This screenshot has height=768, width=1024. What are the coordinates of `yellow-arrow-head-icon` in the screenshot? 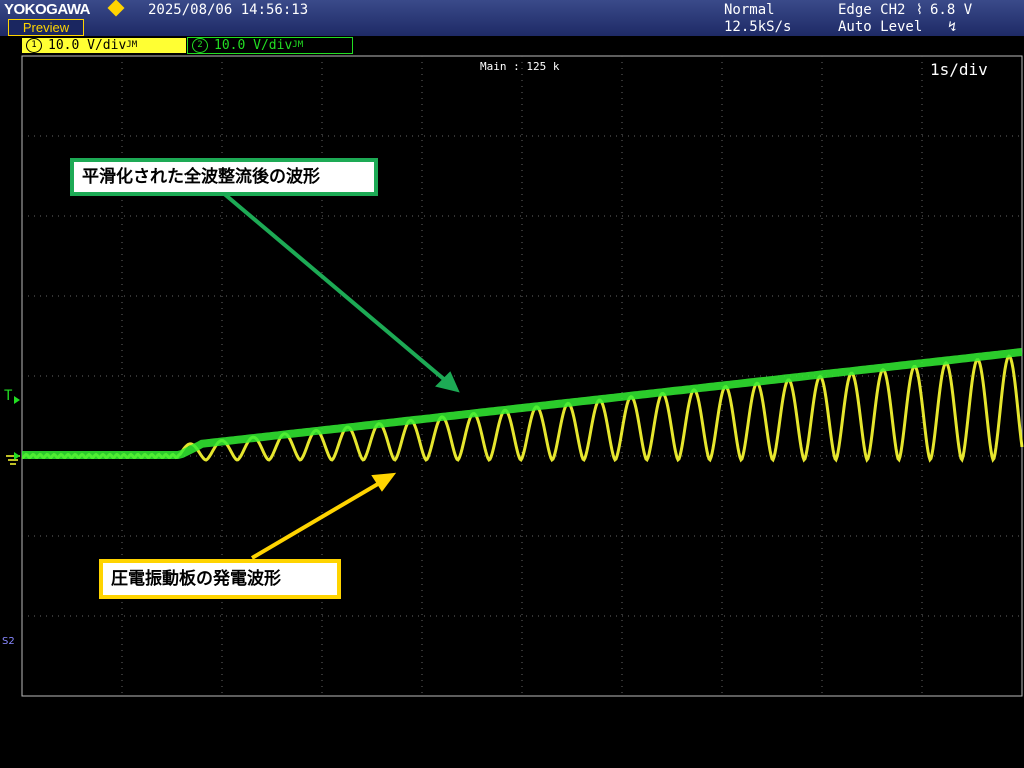 It's located at (384, 482).